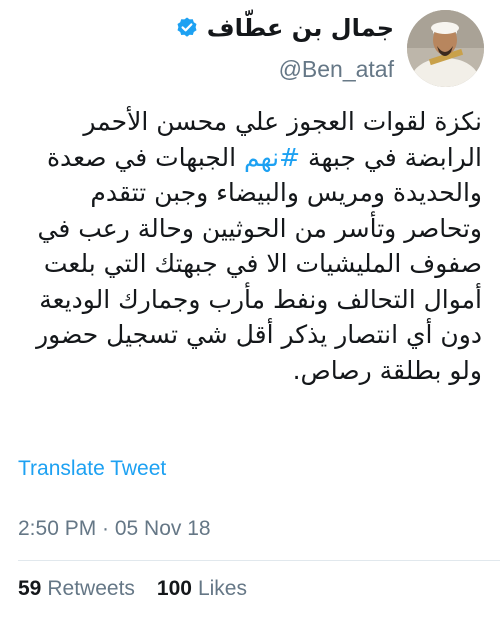 This screenshot has width=500, height=625. What do you see at coordinates (143, 589) in the screenshot?
I see `engagement-stats: 59 Retweets 100 Likes` at bounding box center [143, 589].